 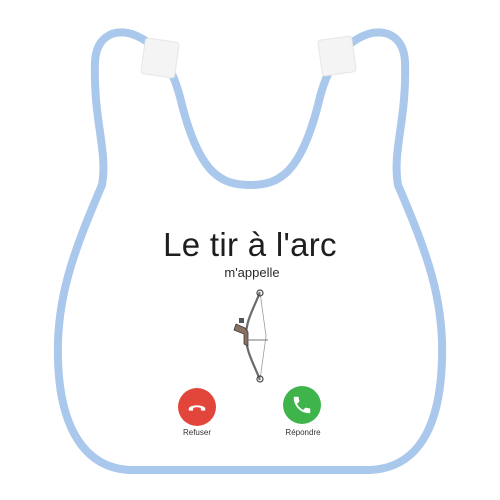 What do you see at coordinates (250, 244) in the screenshot?
I see `print-title: Le tir à l'arc` at bounding box center [250, 244].